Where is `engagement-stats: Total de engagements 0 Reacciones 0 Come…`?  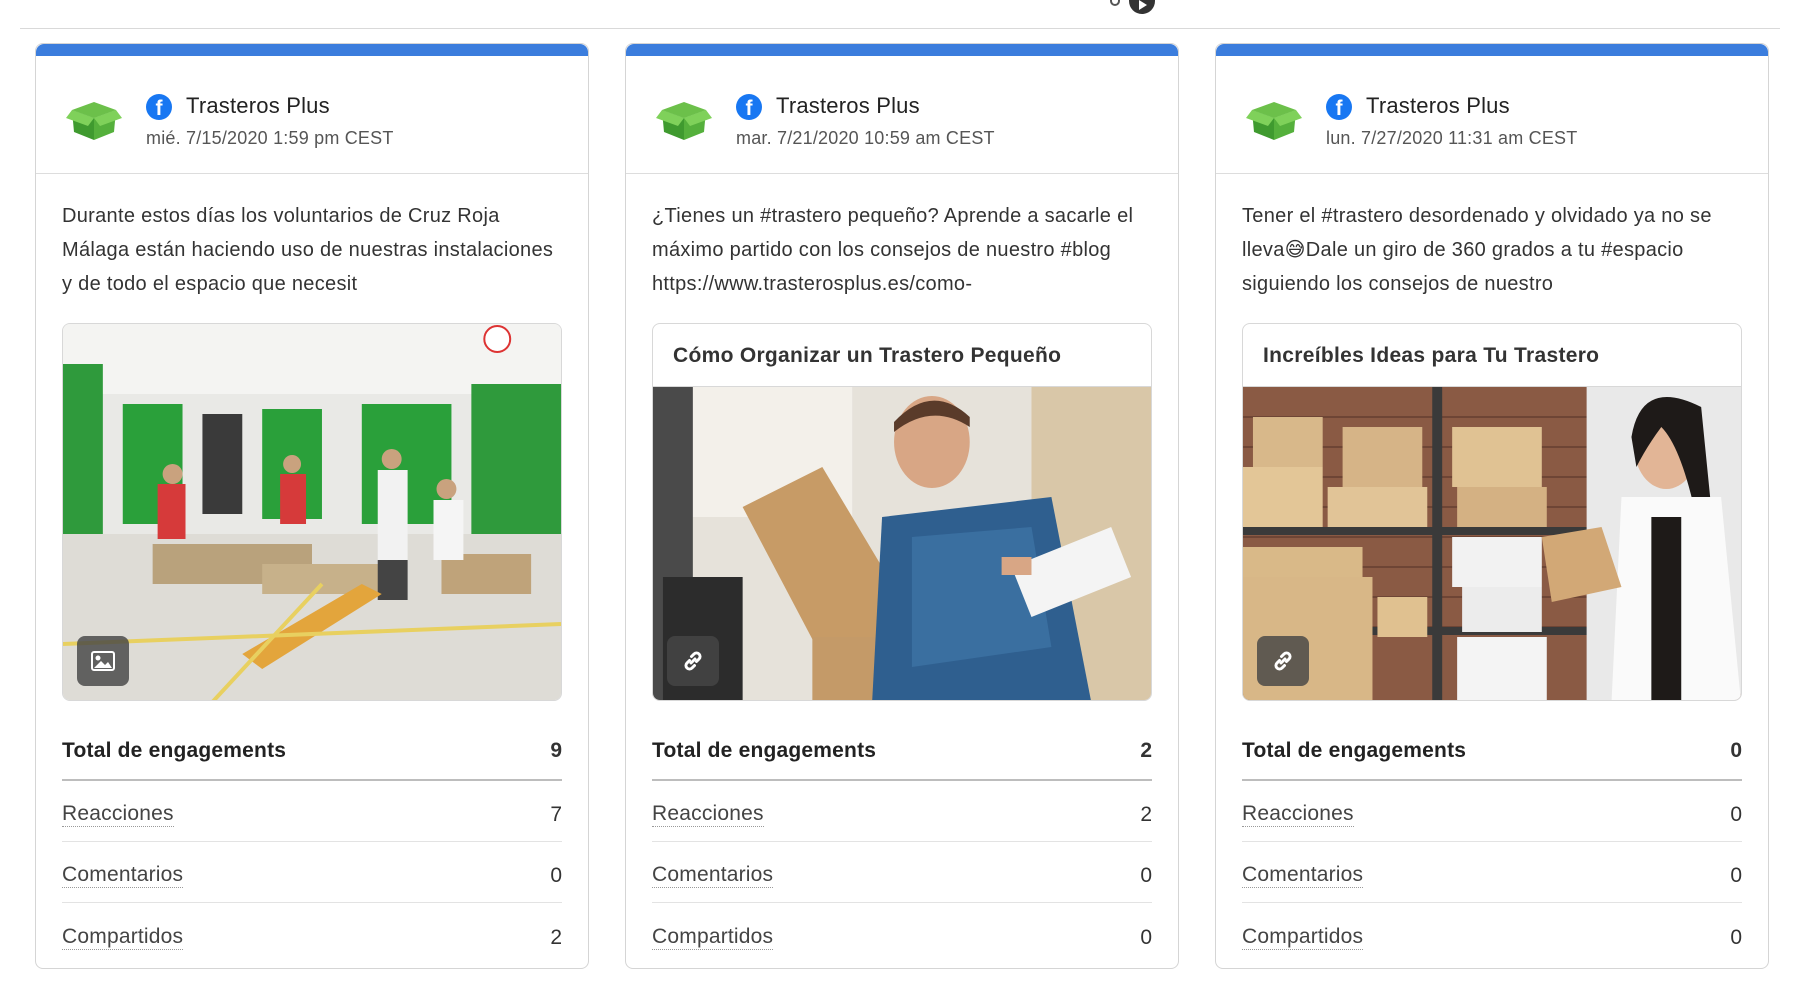
engagement-stats: Total de engagements 0 Reacciones 0 Come… is located at coordinates (1492, 844).